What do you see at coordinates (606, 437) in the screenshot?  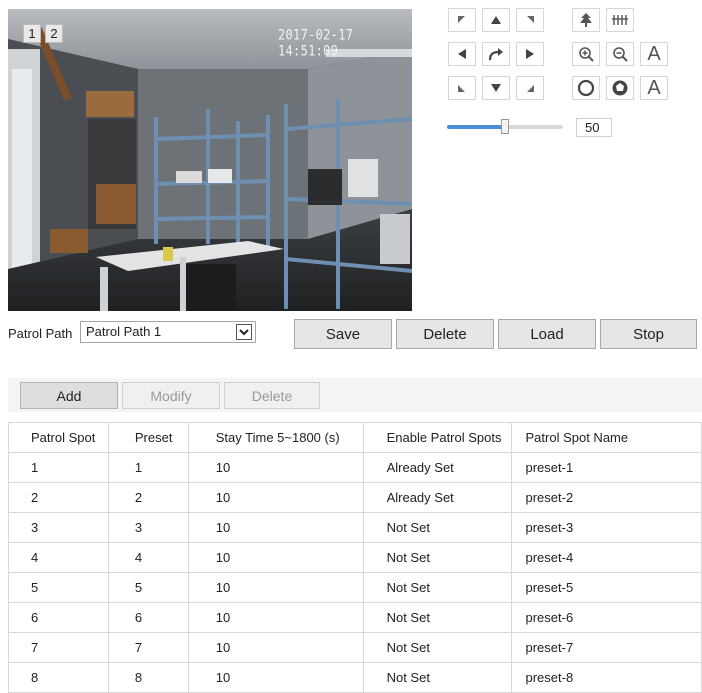 I see `column-header: Patrol Spot Name` at bounding box center [606, 437].